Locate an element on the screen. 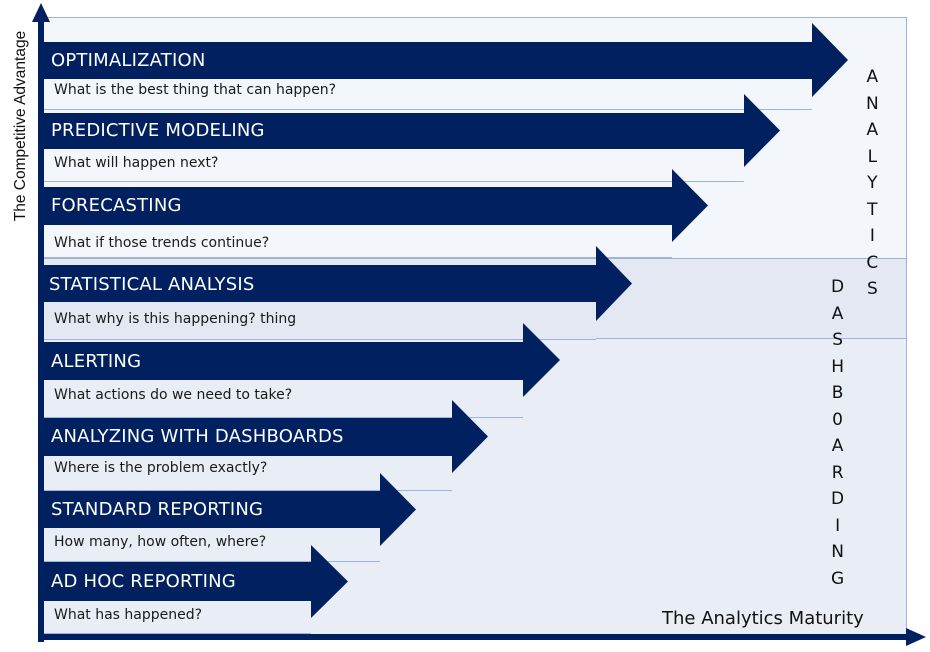 This screenshot has width=930, height=652. stage-question: How many, how often, where? is located at coordinates (160, 542).